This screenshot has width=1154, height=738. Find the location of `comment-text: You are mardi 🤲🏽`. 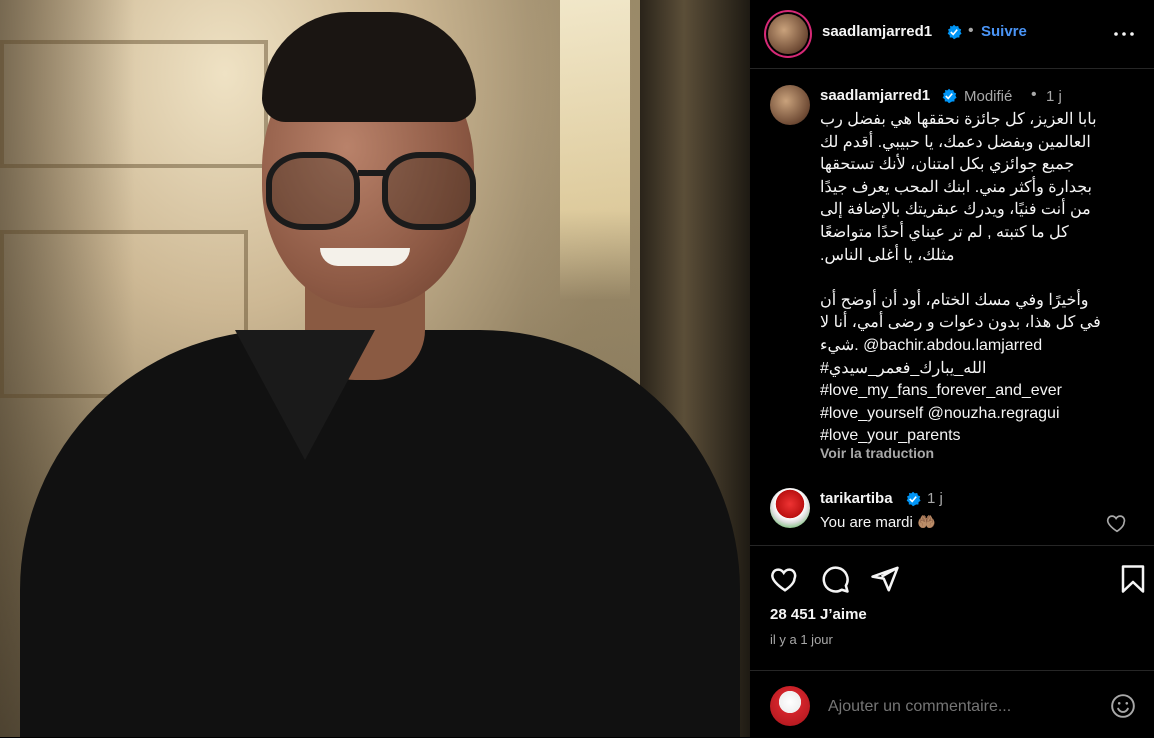

comment-text: You are mardi 🤲🏽 is located at coordinates (878, 522).